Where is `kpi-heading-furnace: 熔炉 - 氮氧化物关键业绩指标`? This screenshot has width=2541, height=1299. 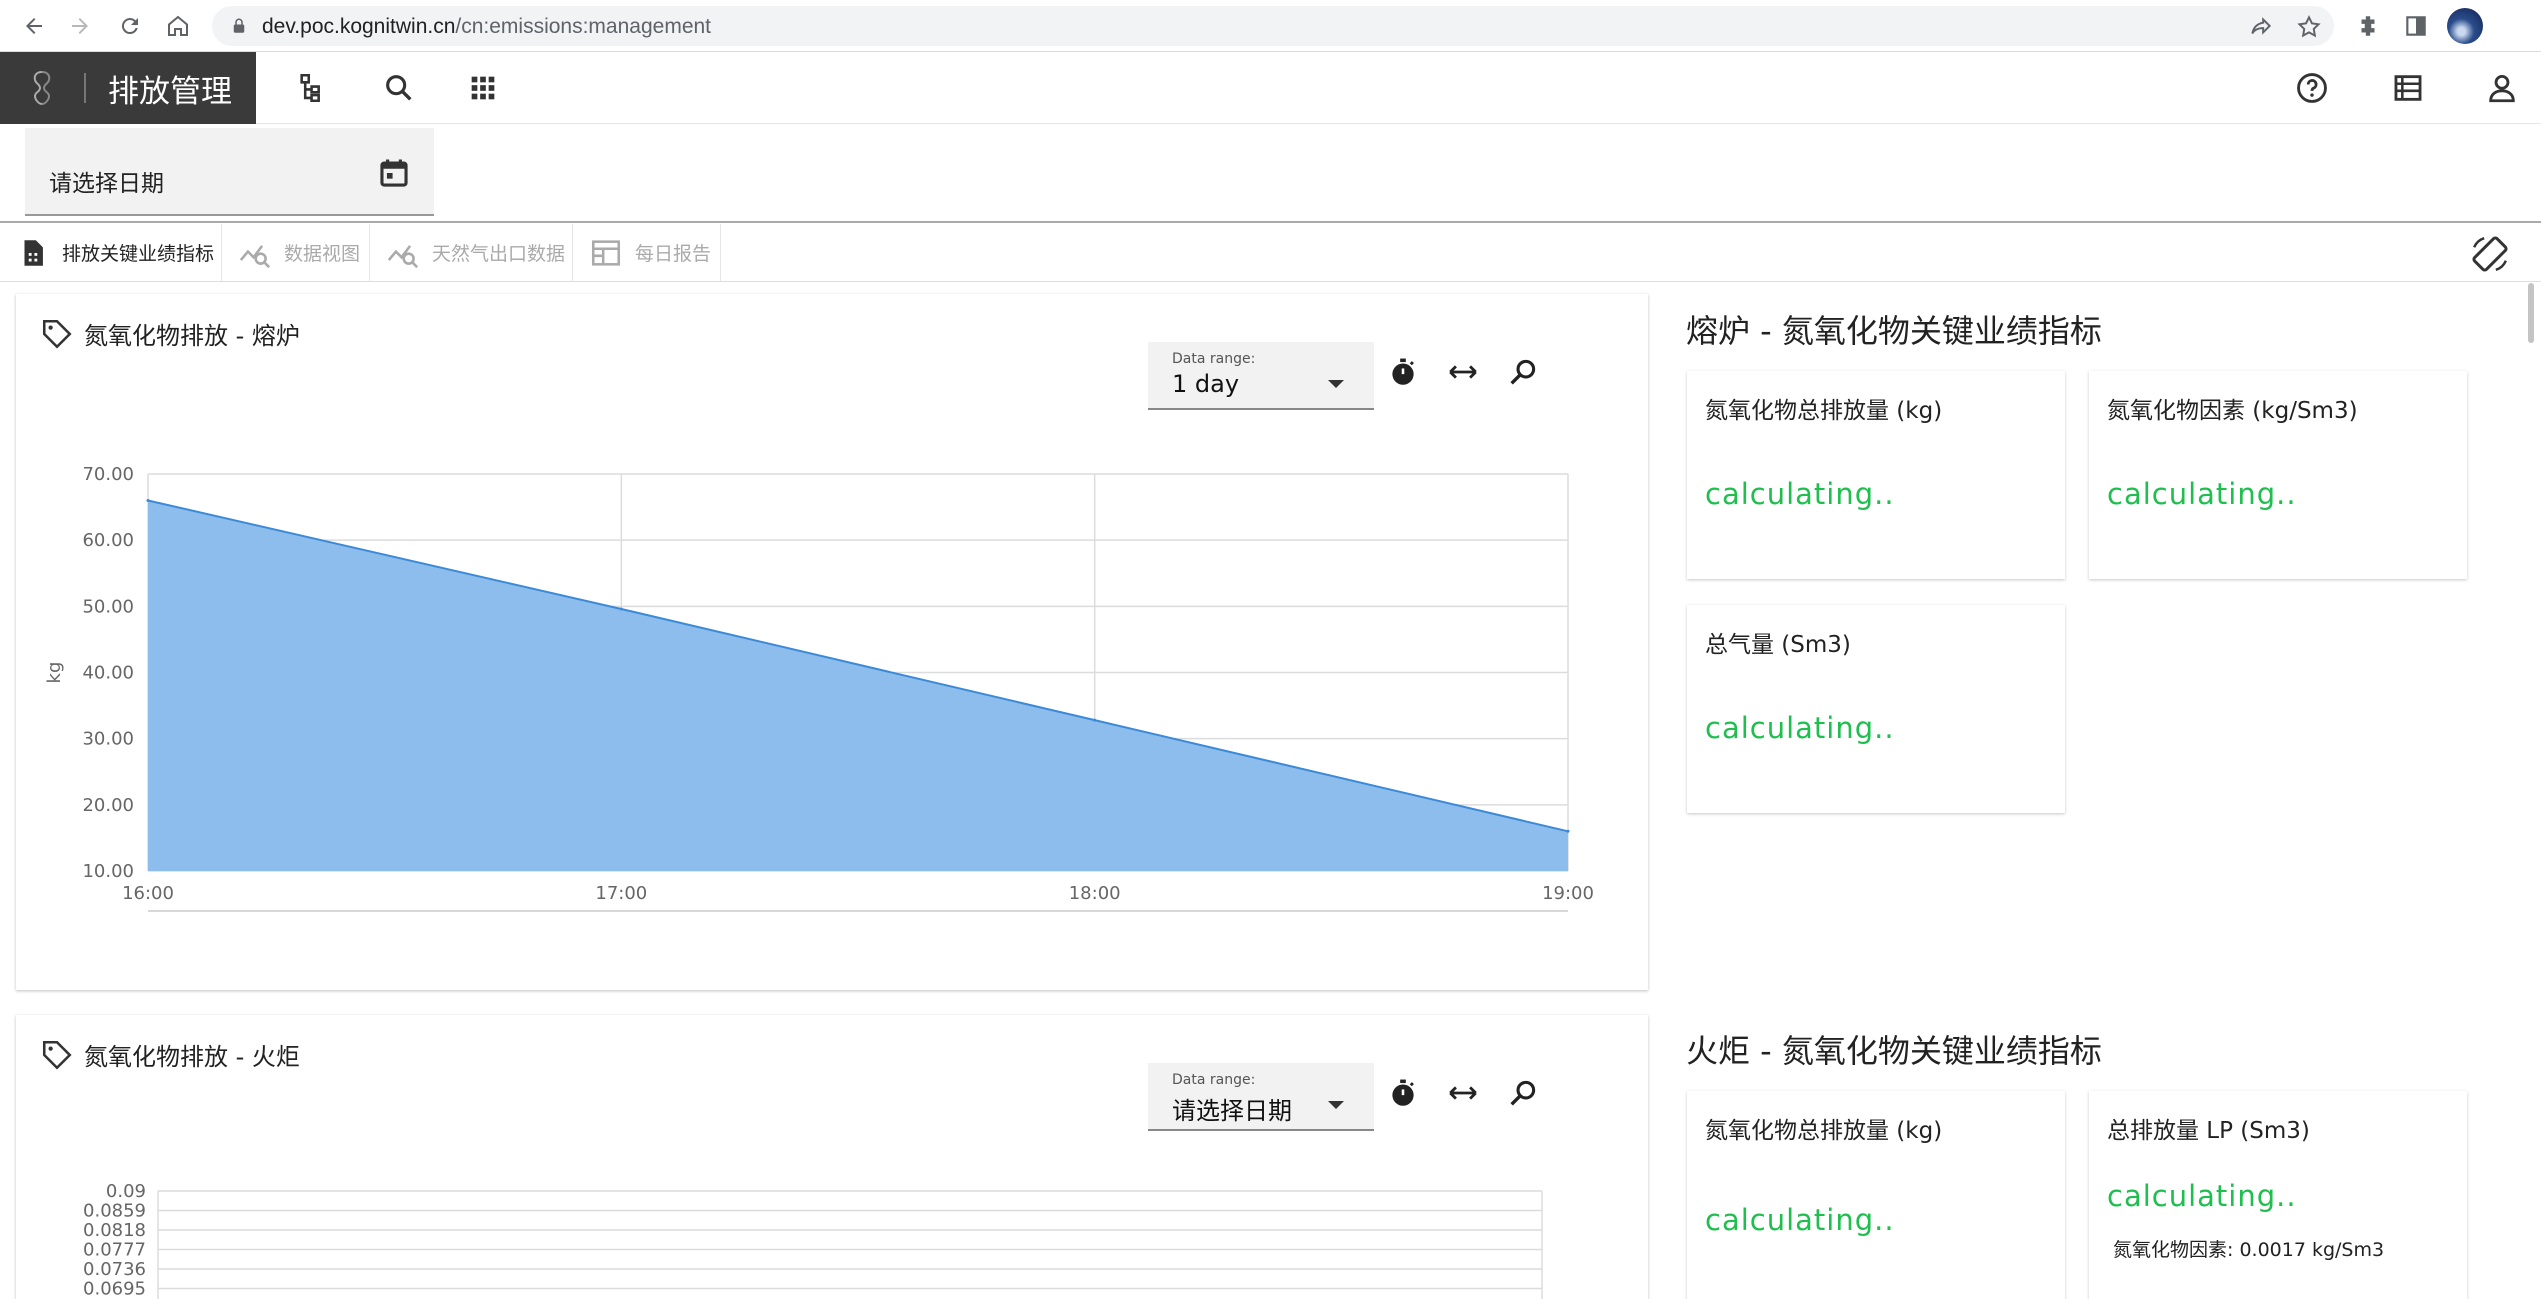 kpi-heading-furnace: 熔炉 - 氮氧化物关键业绩指标 is located at coordinates (1894, 331).